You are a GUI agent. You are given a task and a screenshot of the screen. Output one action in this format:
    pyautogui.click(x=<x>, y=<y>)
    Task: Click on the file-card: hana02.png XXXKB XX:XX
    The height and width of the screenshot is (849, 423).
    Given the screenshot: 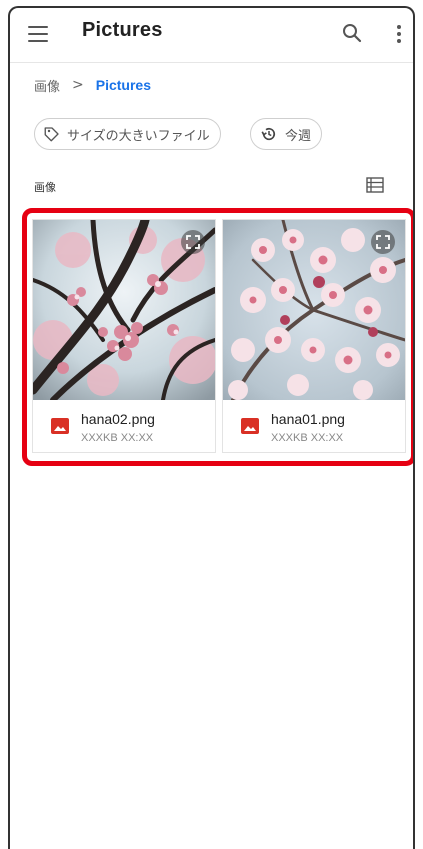 What is the action you would take?
    pyautogui.click(x=124, y=336)
    